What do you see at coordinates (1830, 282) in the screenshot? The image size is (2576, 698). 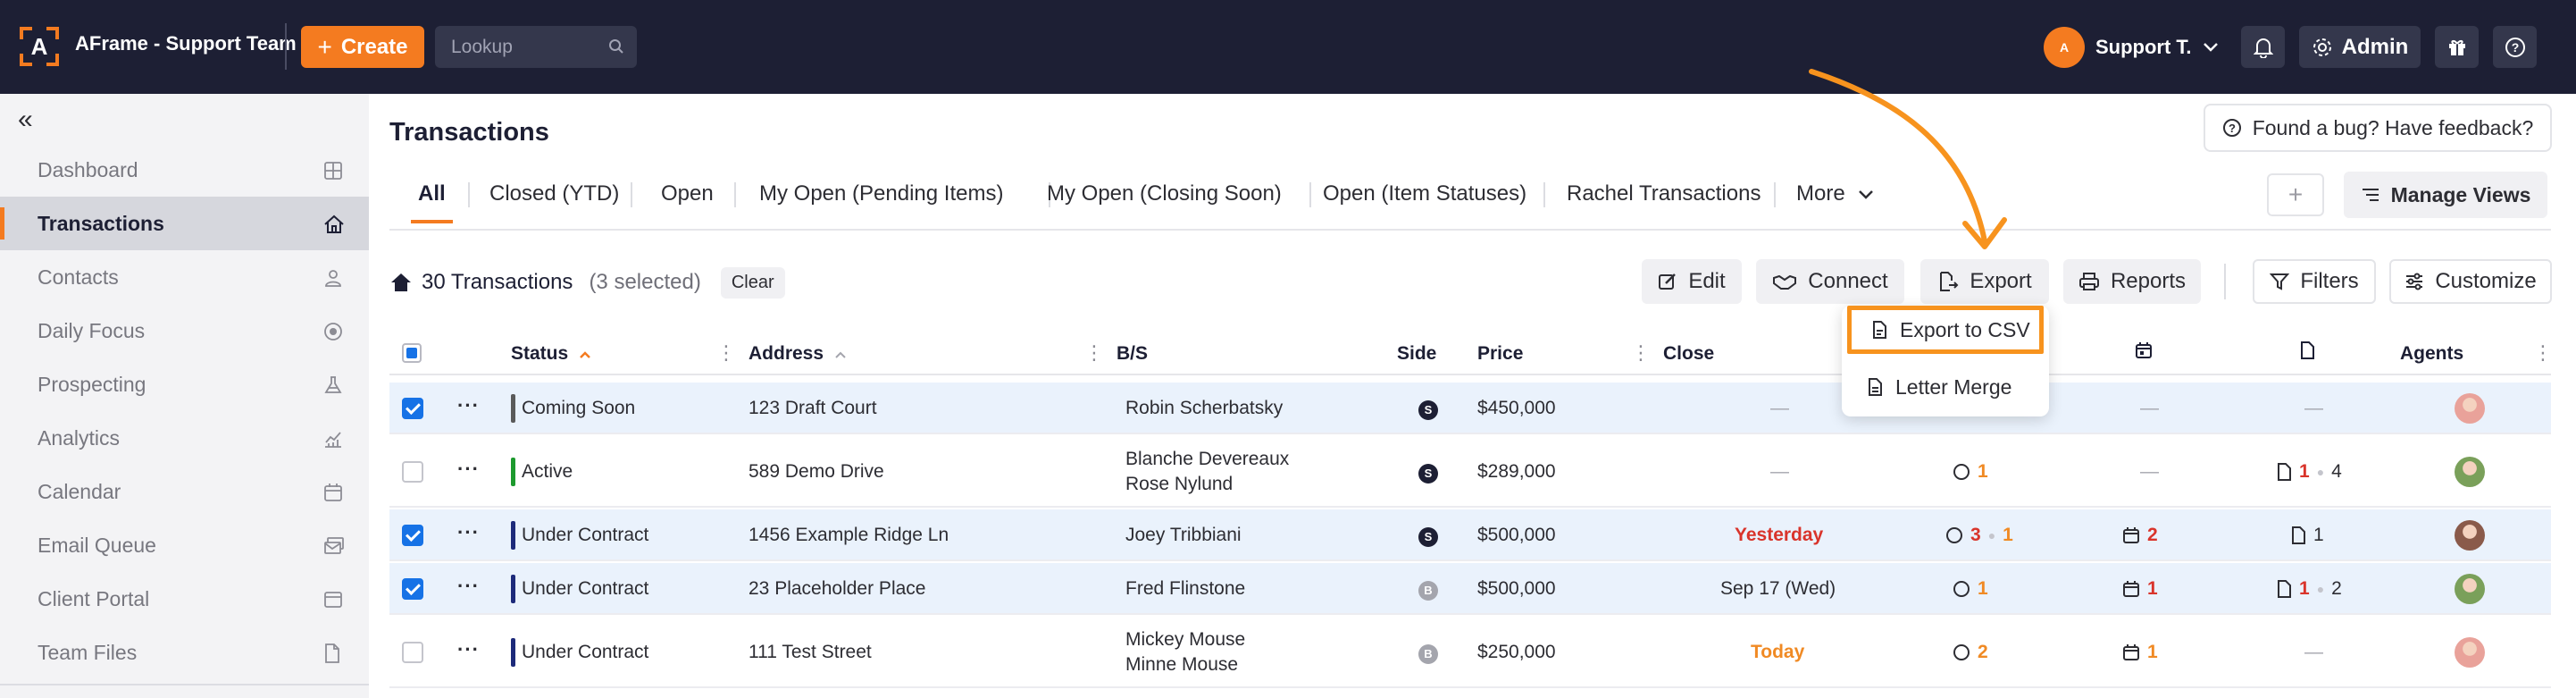 I see `connect-button: Connect` at bounding box center [1830, 282].